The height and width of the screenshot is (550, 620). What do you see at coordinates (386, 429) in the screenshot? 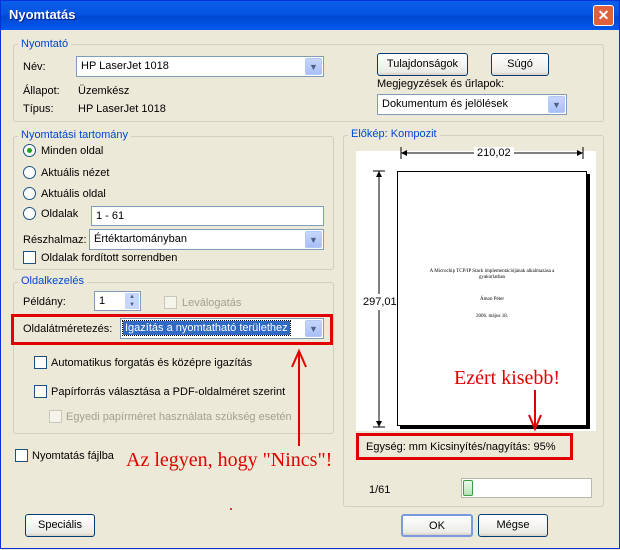
I see `annotation-arrows` at bounding box center [386, 429].